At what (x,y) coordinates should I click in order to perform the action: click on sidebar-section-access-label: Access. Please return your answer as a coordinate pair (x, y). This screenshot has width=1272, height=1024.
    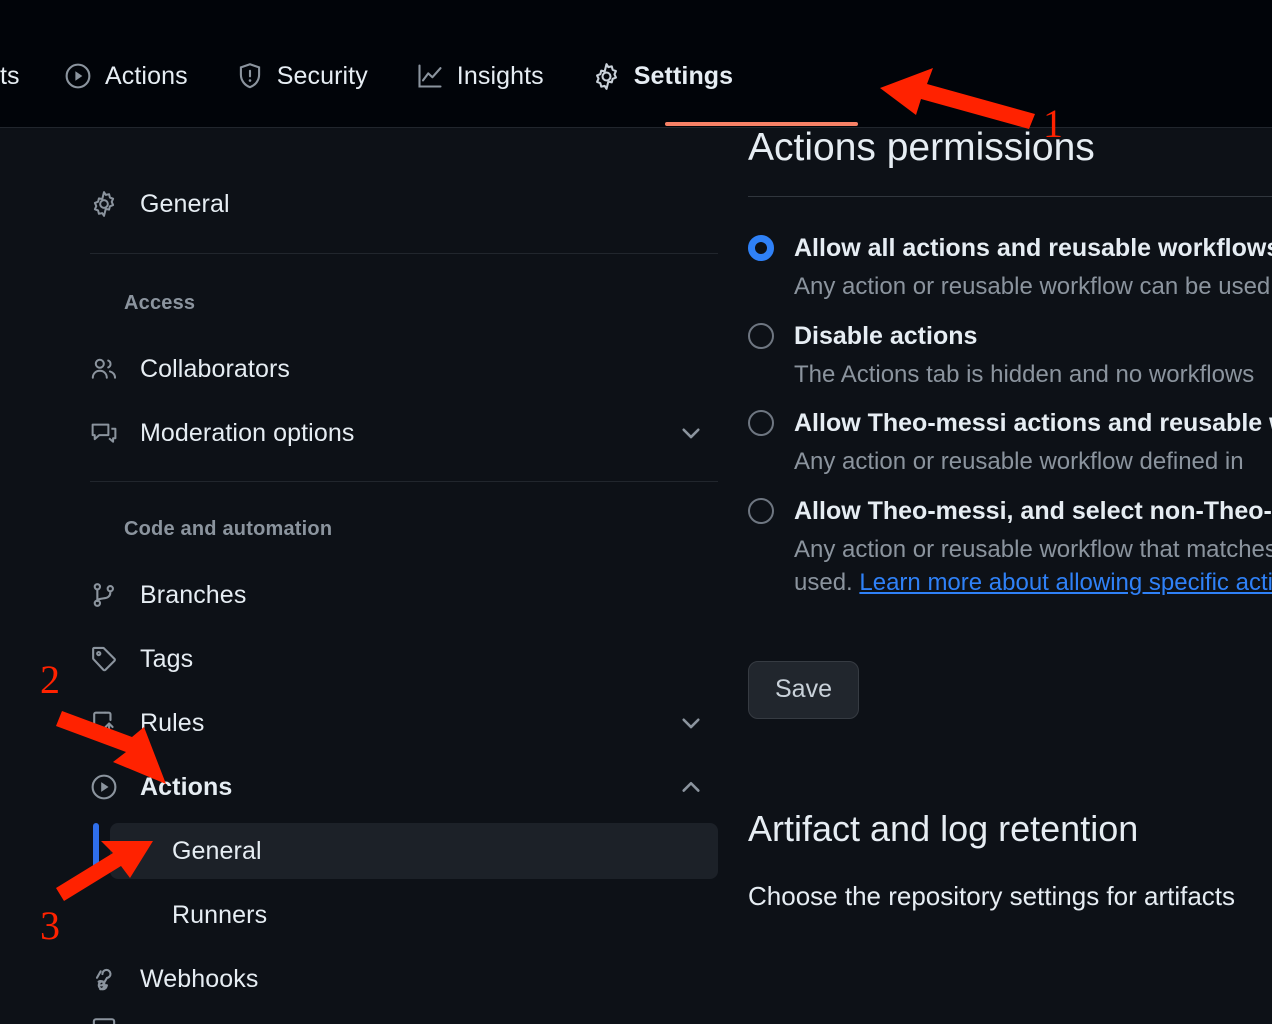
    Looking at the image, I should click on (160, 303).